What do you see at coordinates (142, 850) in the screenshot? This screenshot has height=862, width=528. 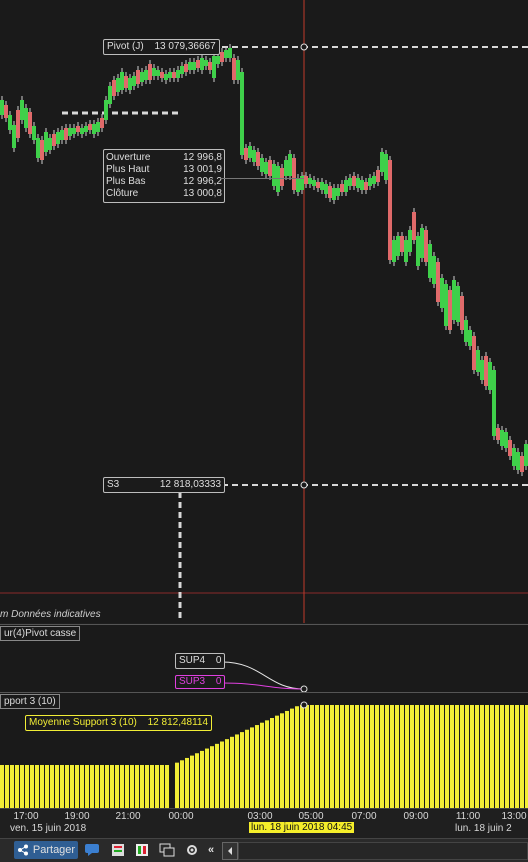 I see `drawing-button` at bounding box center [142, 850].